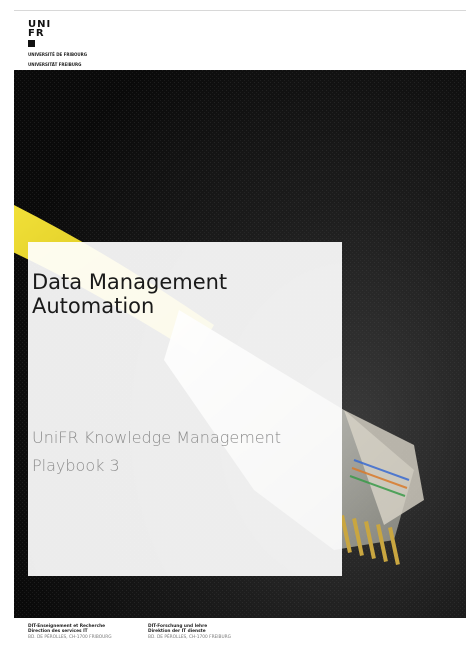  What do you see at coordinates (76, 465) in the screenshot?
I see `subtitle-line-2: Playbook 3` at bounding box center [76, 465].